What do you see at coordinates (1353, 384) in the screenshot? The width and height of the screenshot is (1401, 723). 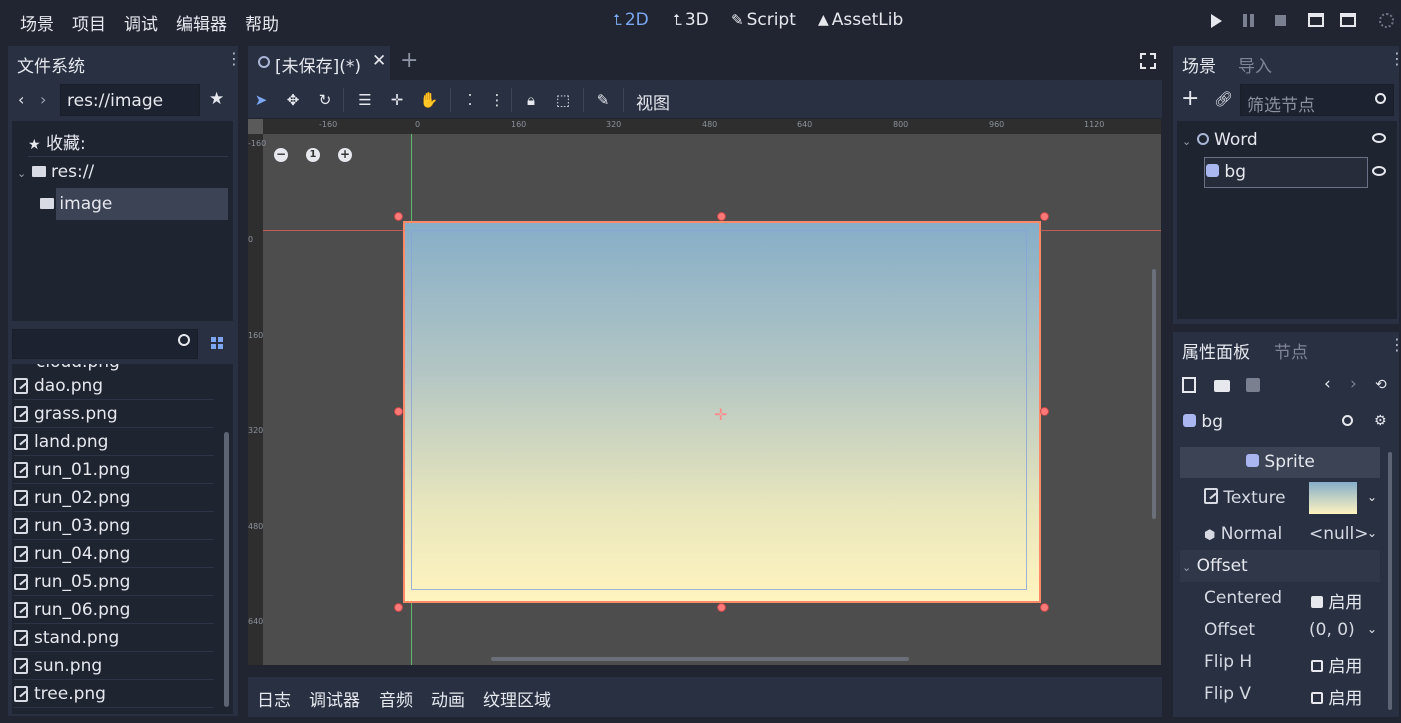 I see `history-forward-icon: ›` at bounding box center [1353, 384].